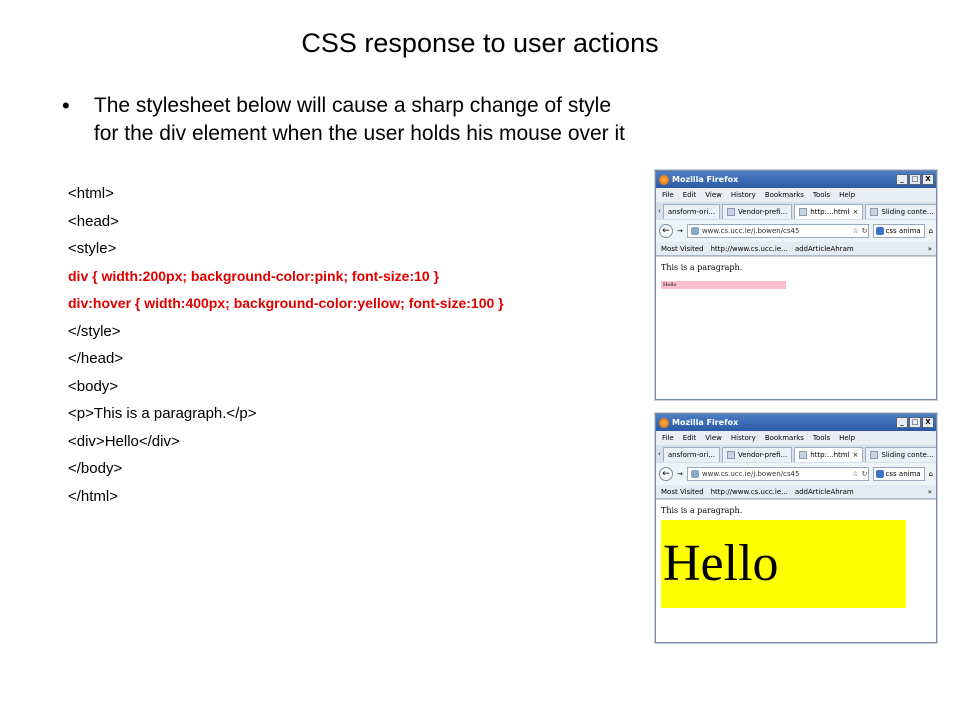 The height and width of the screenshot is (720, 960). What do you see at coordinates (783, 564) in the screenshot?
I see `hello-div-hover: Hello` at bounding box center [783, 564].